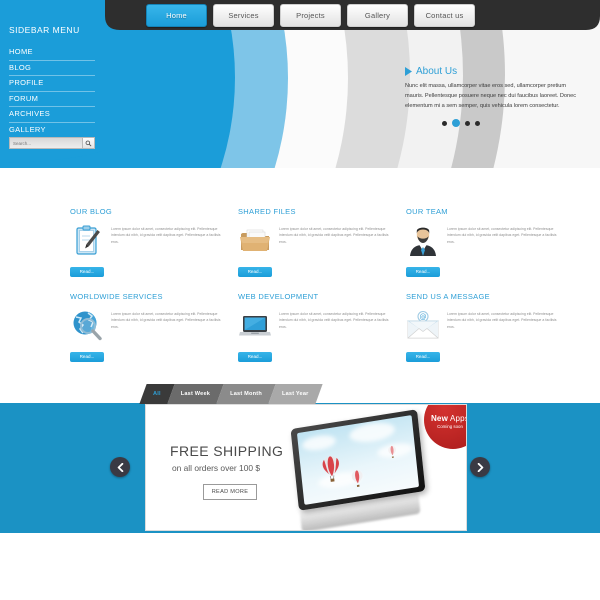 The height and width of the screenshot is (600, 600). I want to click on promo-filter-tabs: All Last Week Last Month Last Year, so click(231, 394).